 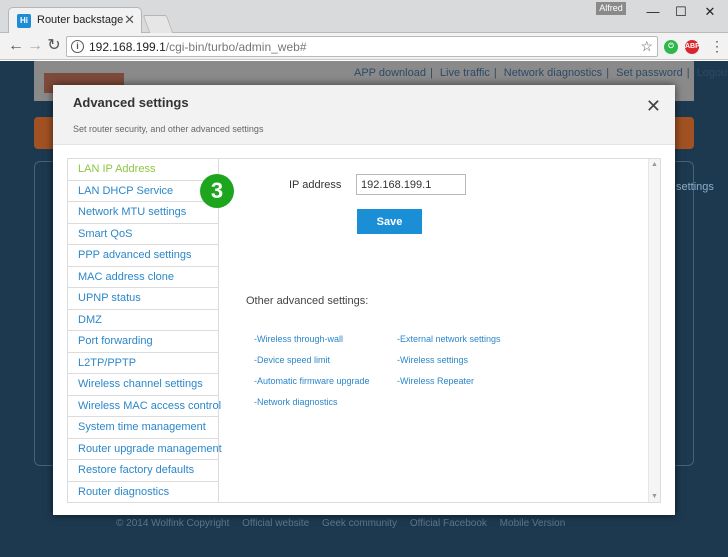 I want to click on sidebar-item-wireless-mac-access-control: Wireless MAC access control, so click(x=144, y=406).